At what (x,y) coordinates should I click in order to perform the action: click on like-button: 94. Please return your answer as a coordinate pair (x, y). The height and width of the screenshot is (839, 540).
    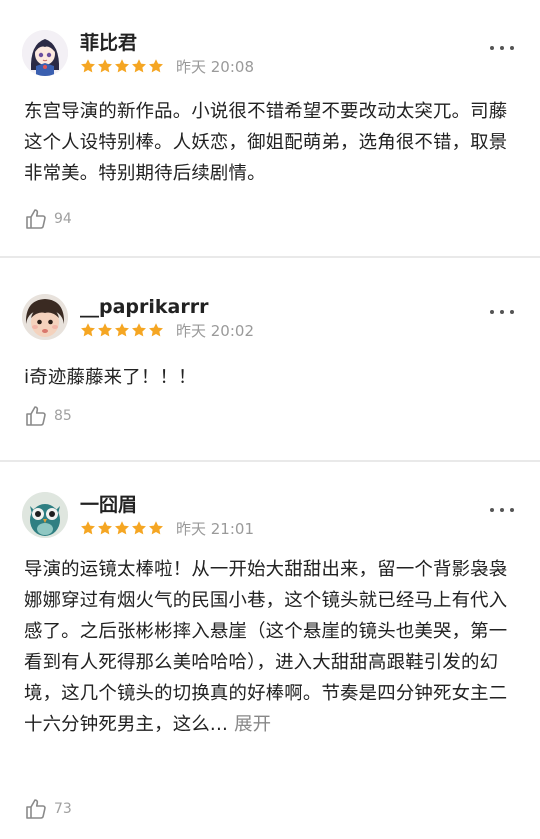
    Looking at the image, I should click on (48, 219).